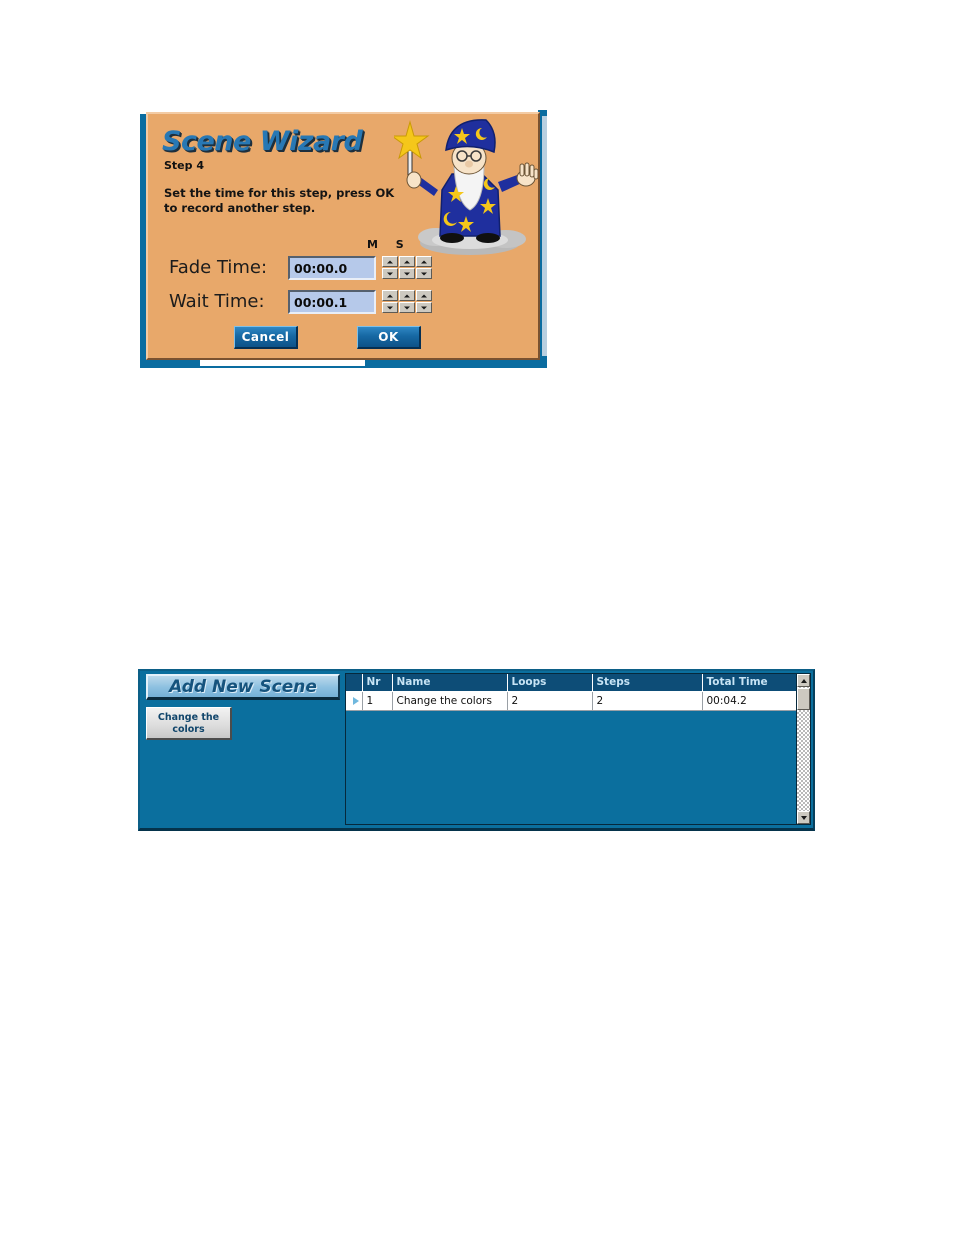  I want to click on cell-steps: 2, so click(647, 701).